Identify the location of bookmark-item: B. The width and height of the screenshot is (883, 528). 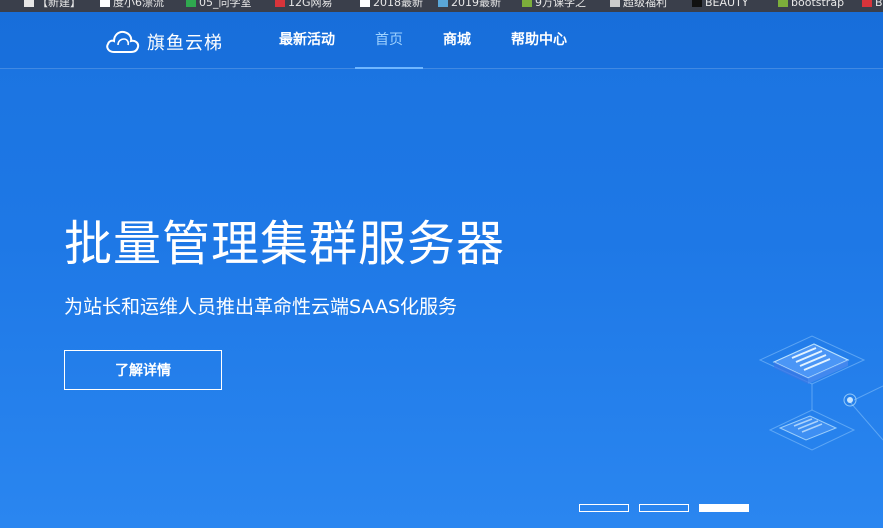
(872, 4).